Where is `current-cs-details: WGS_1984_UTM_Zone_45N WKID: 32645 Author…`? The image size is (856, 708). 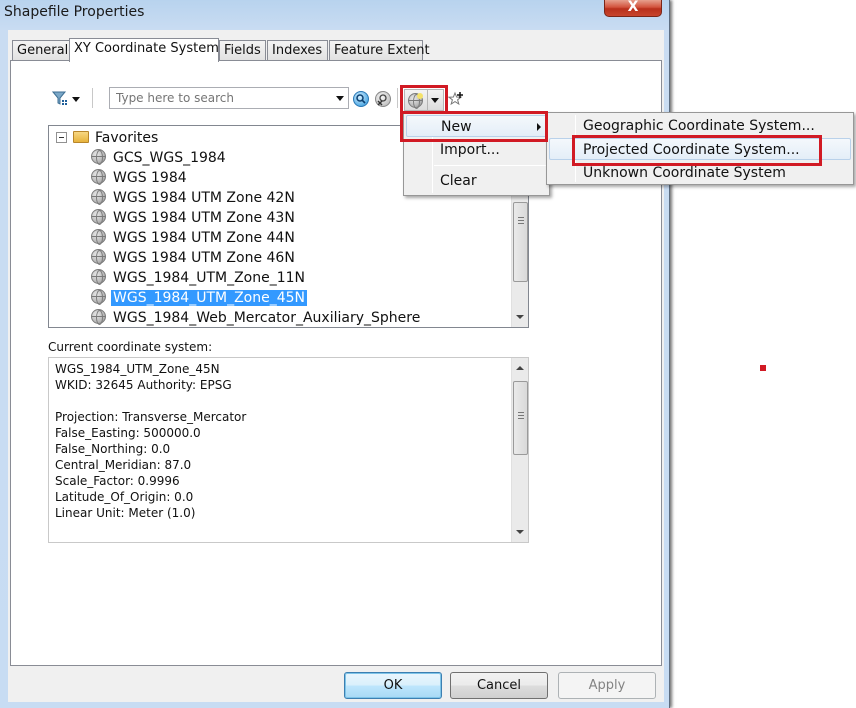
current-cs-details: WGS_1984_UTM_Zone_45N WKID: 32645 Author… is located at coordinates (288, 450).